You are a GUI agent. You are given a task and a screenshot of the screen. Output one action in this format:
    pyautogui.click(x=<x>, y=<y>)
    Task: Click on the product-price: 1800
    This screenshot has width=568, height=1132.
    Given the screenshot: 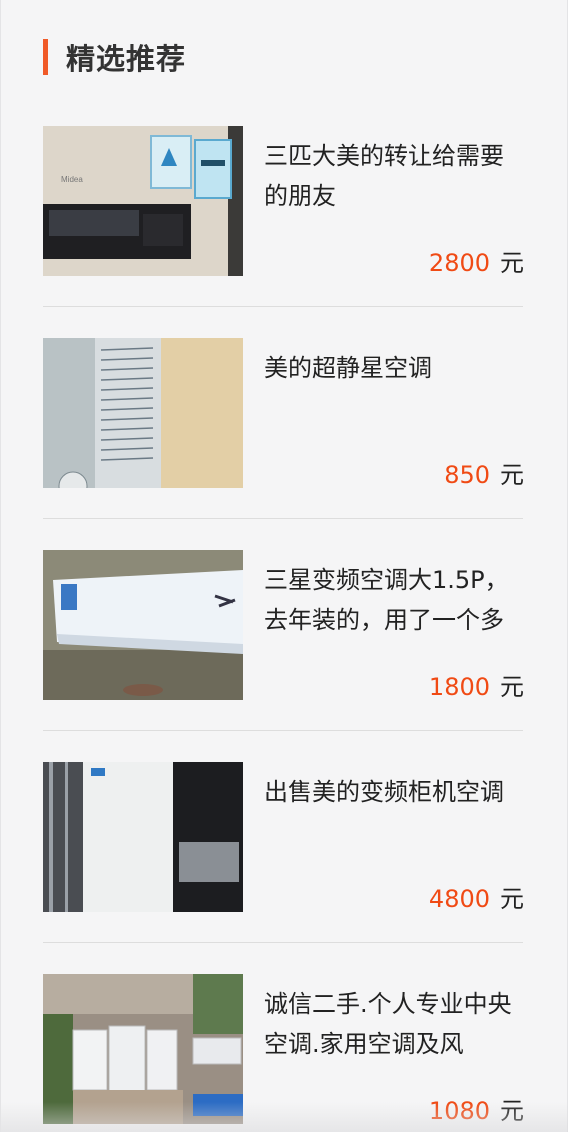 What is the action you would take?
    pyautogui.click(x=459, y=687)
    